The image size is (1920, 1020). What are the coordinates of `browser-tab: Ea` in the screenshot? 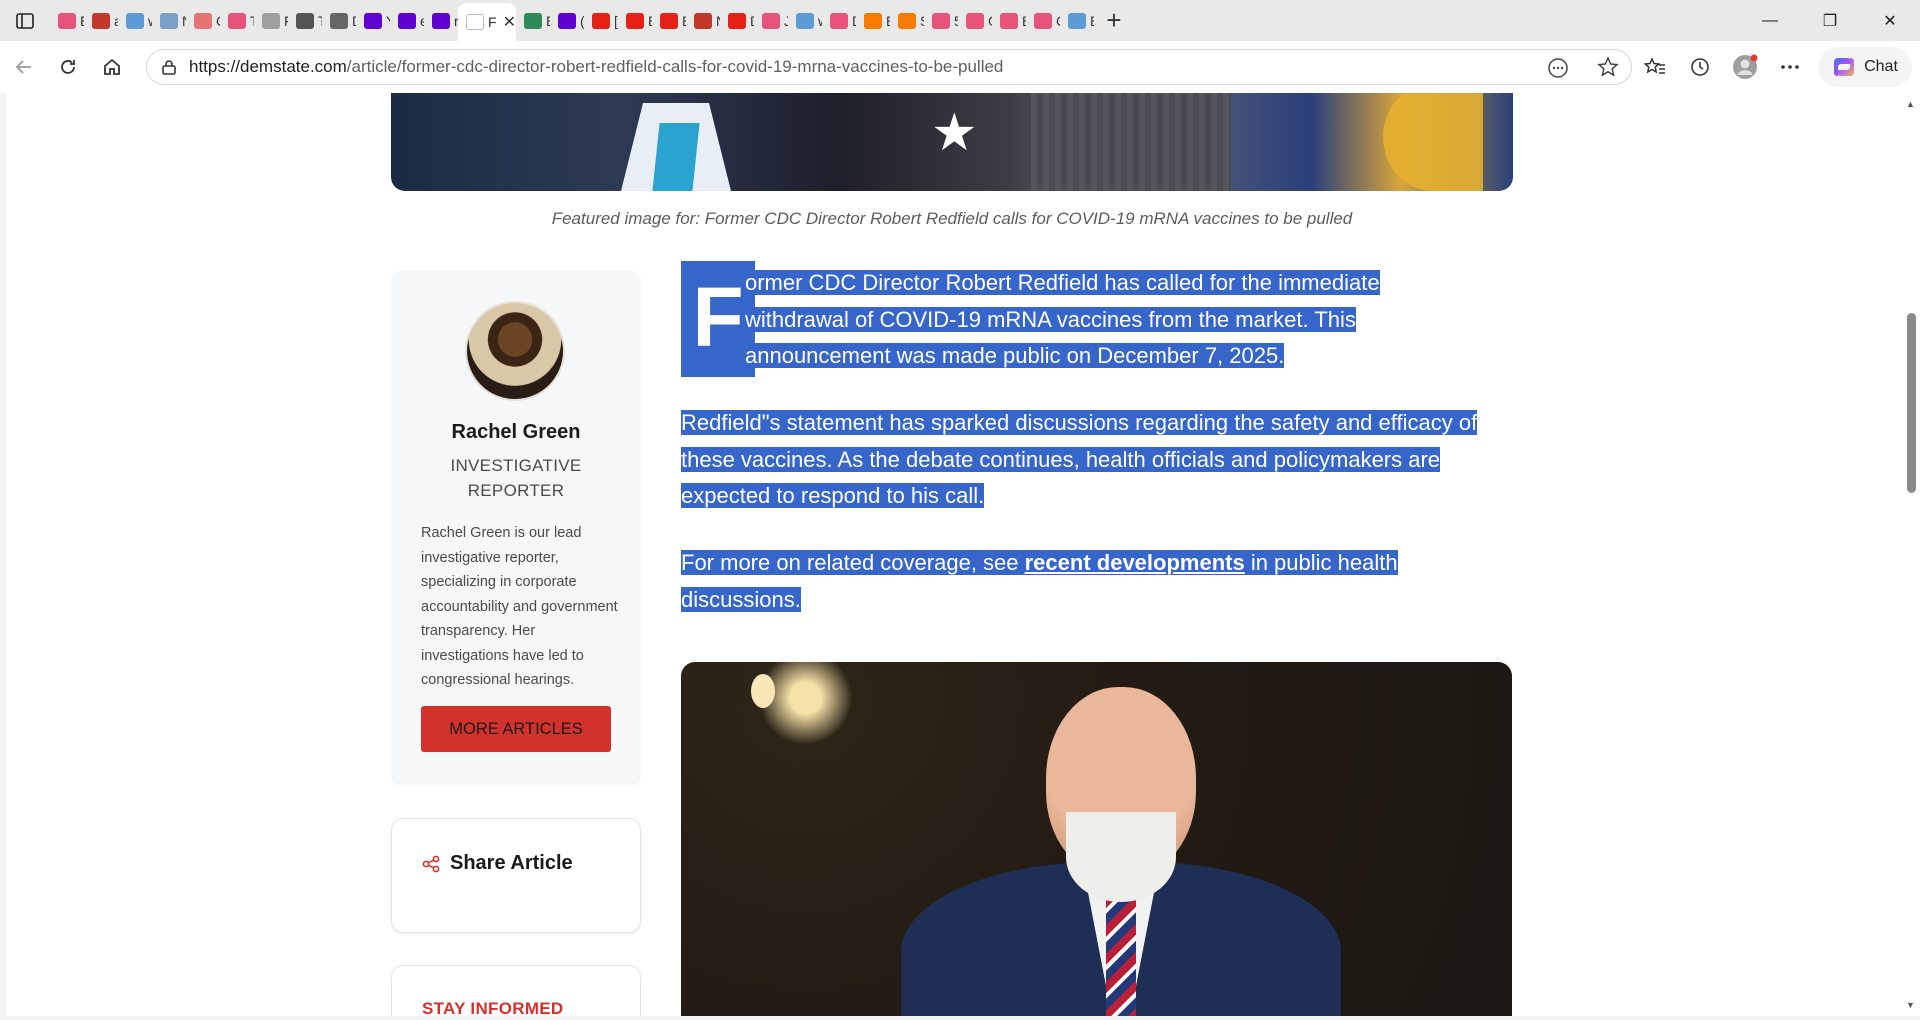 It's located at (533, 20).